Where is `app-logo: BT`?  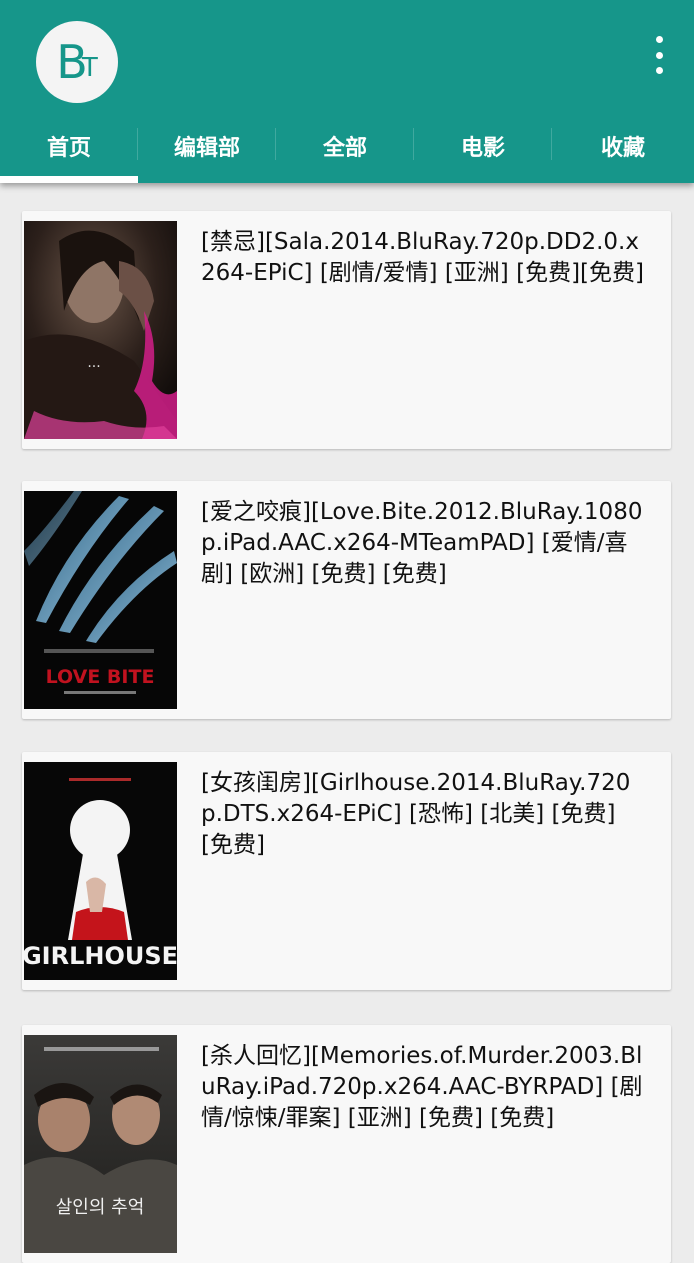
app-logo: BT is located at coordinates (77, 62).